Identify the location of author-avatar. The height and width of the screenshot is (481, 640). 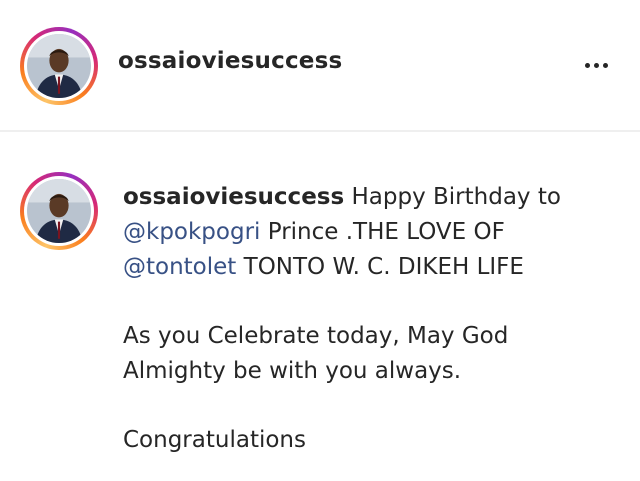
(59, 66).